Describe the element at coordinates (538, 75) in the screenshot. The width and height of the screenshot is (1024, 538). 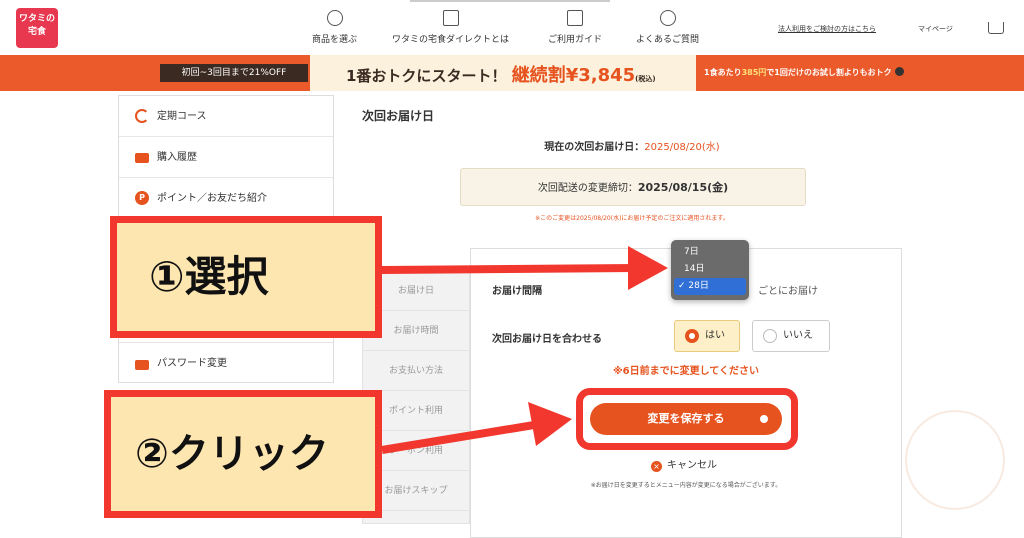
I see `promo-accent-label: 継続割` at that location.